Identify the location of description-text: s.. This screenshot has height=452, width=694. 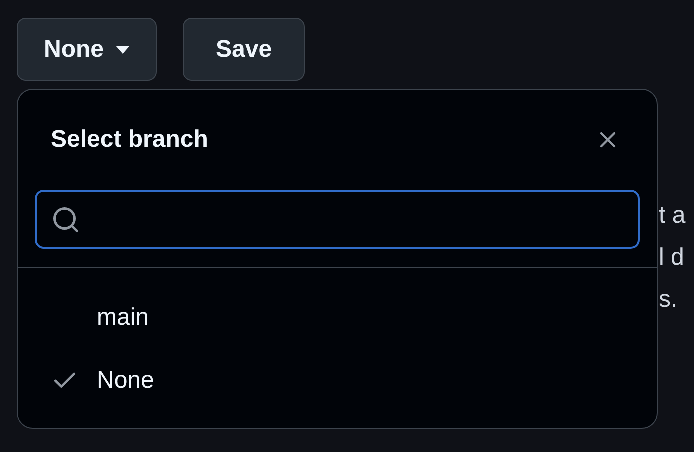
(668, 300).